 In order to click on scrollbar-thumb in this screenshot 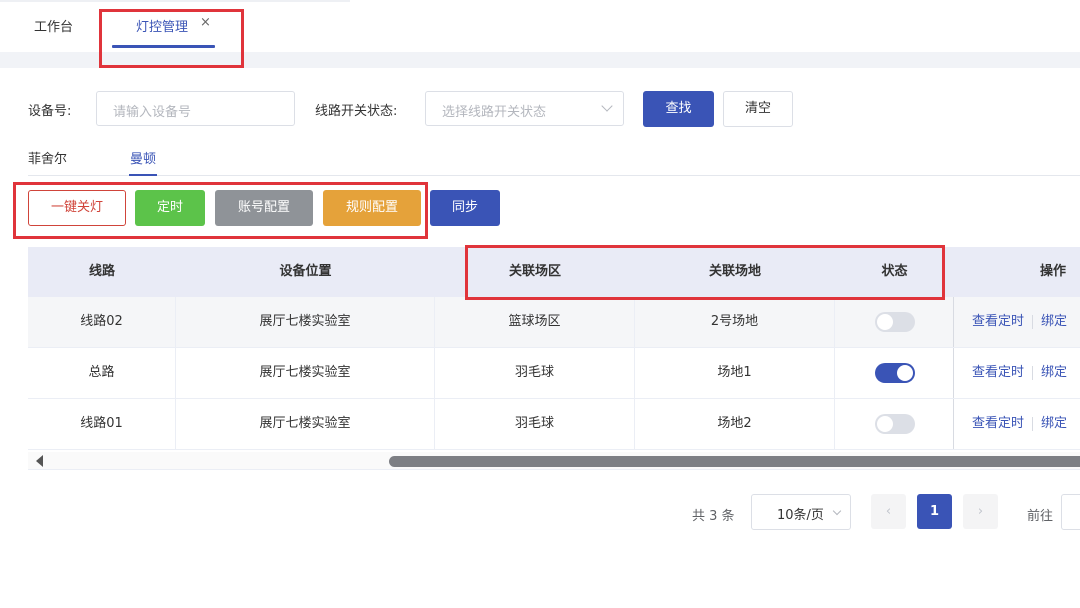, I will do `click(734, 461)`.